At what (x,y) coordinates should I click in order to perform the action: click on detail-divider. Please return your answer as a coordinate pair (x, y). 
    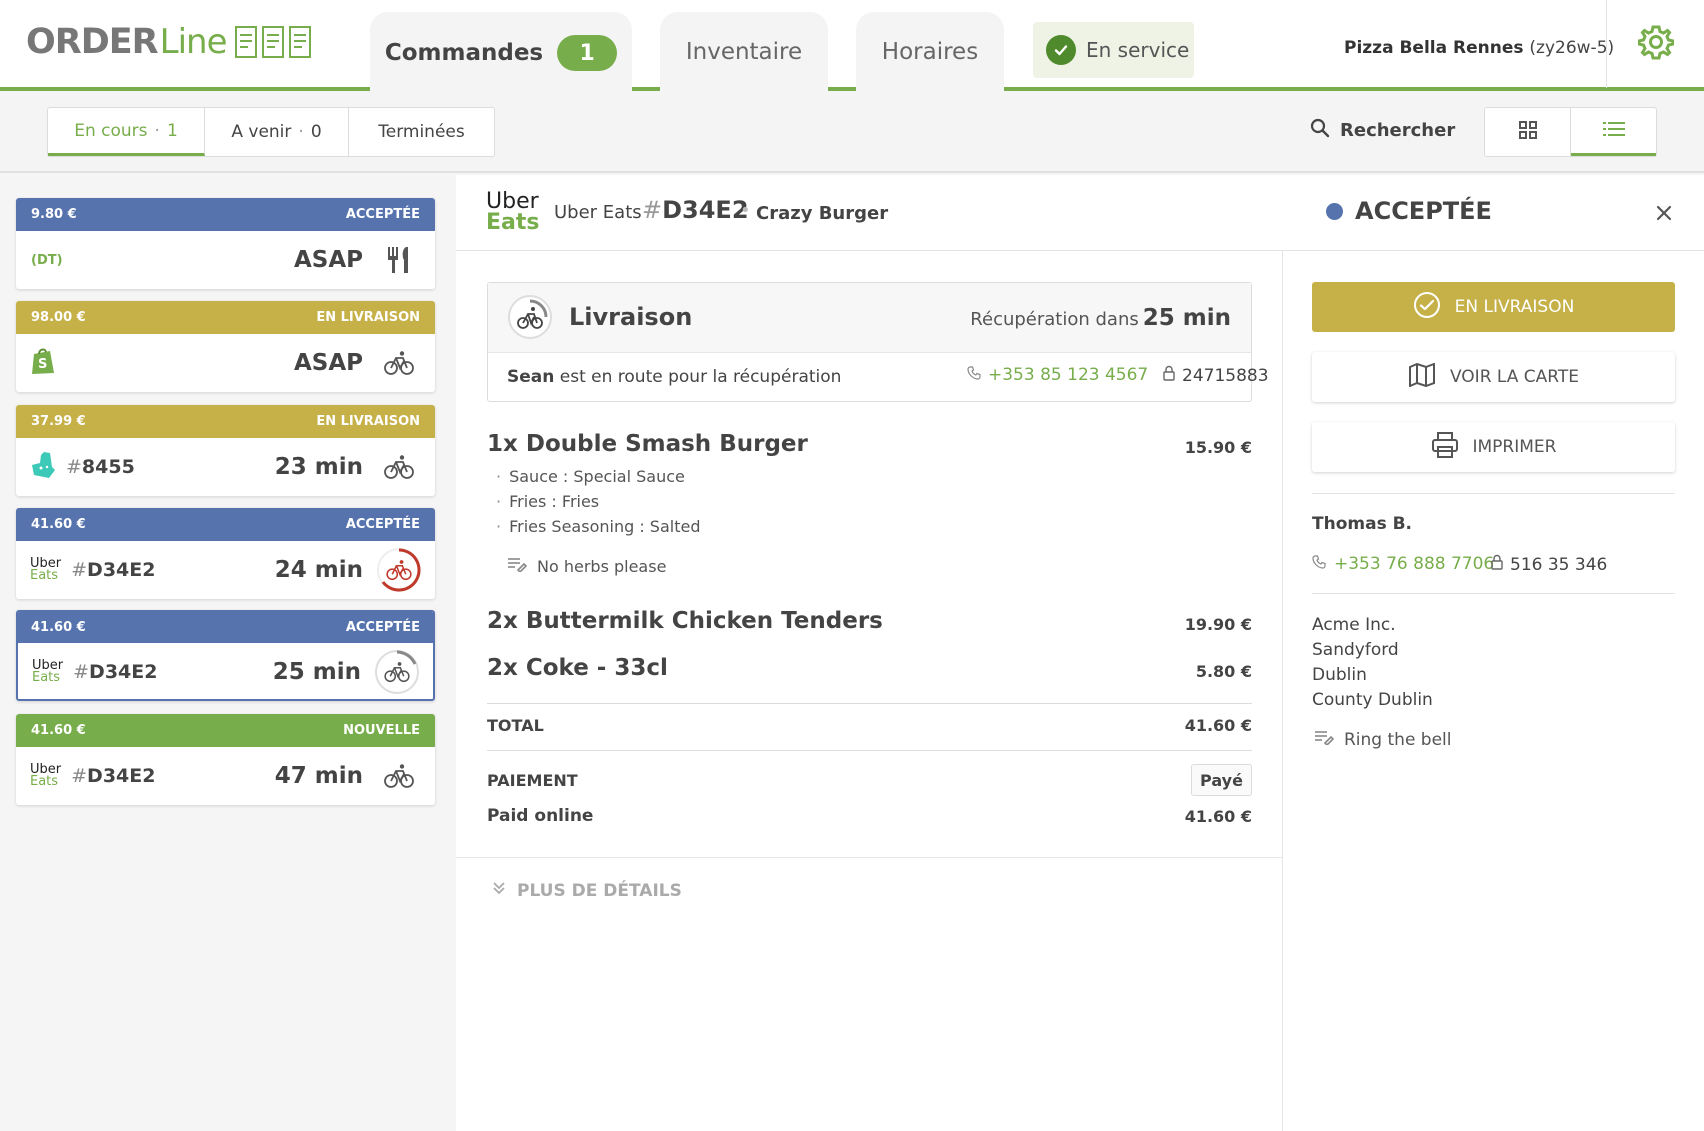
    Looking at the image, I should click on (1282, 691).